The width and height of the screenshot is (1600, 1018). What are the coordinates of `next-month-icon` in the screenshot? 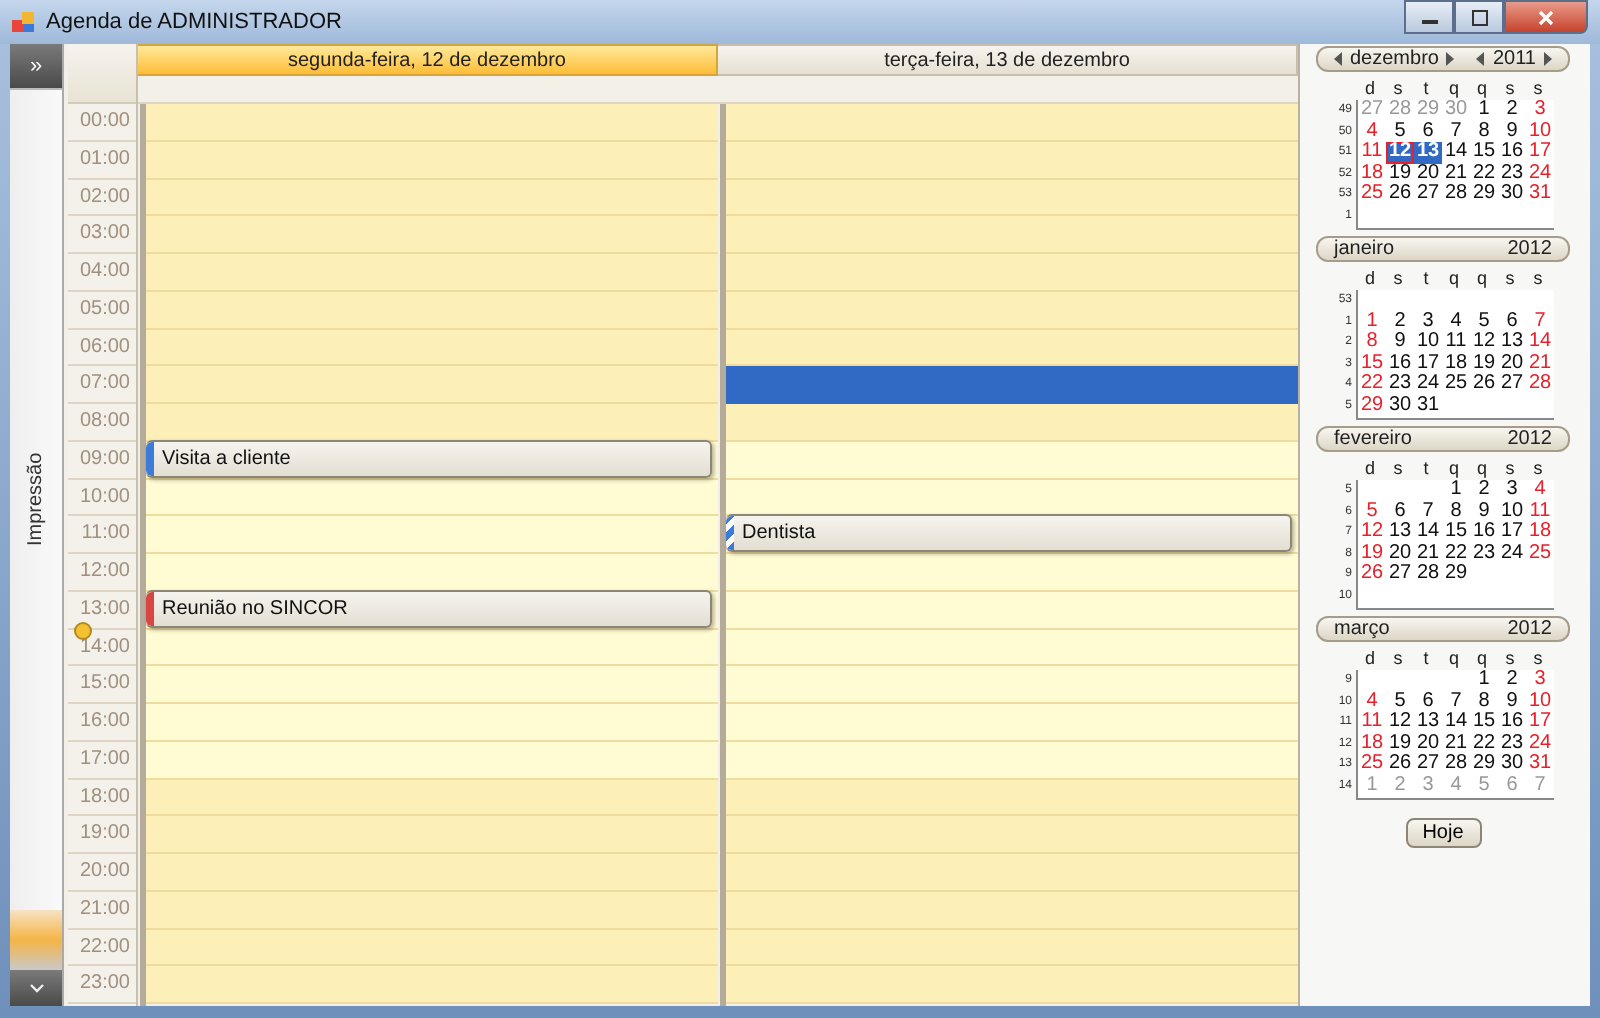 It's located at (1450, 59).